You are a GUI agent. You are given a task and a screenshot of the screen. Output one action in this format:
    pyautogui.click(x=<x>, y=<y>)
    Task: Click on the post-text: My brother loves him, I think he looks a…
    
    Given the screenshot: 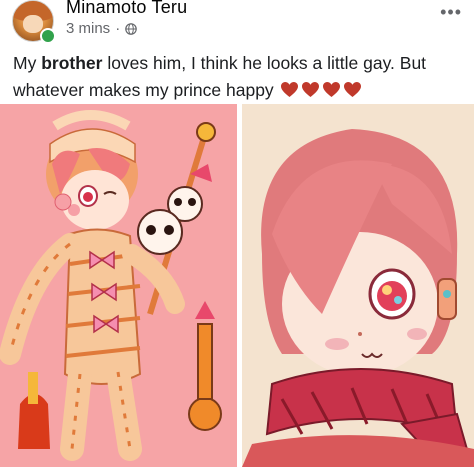 What is the action you would take?
    pyautogui.click(x=240, y=77)
    